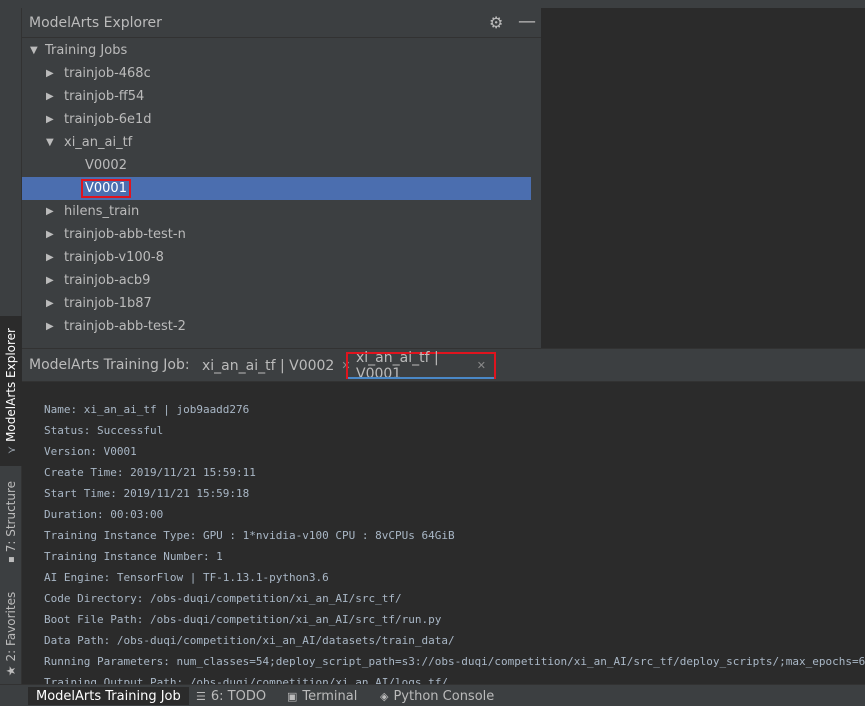  Describe the element at coordinates (437, 696) in the screenshot. I see `bottom-tab-python-console: ◈ Python Console` at that location.